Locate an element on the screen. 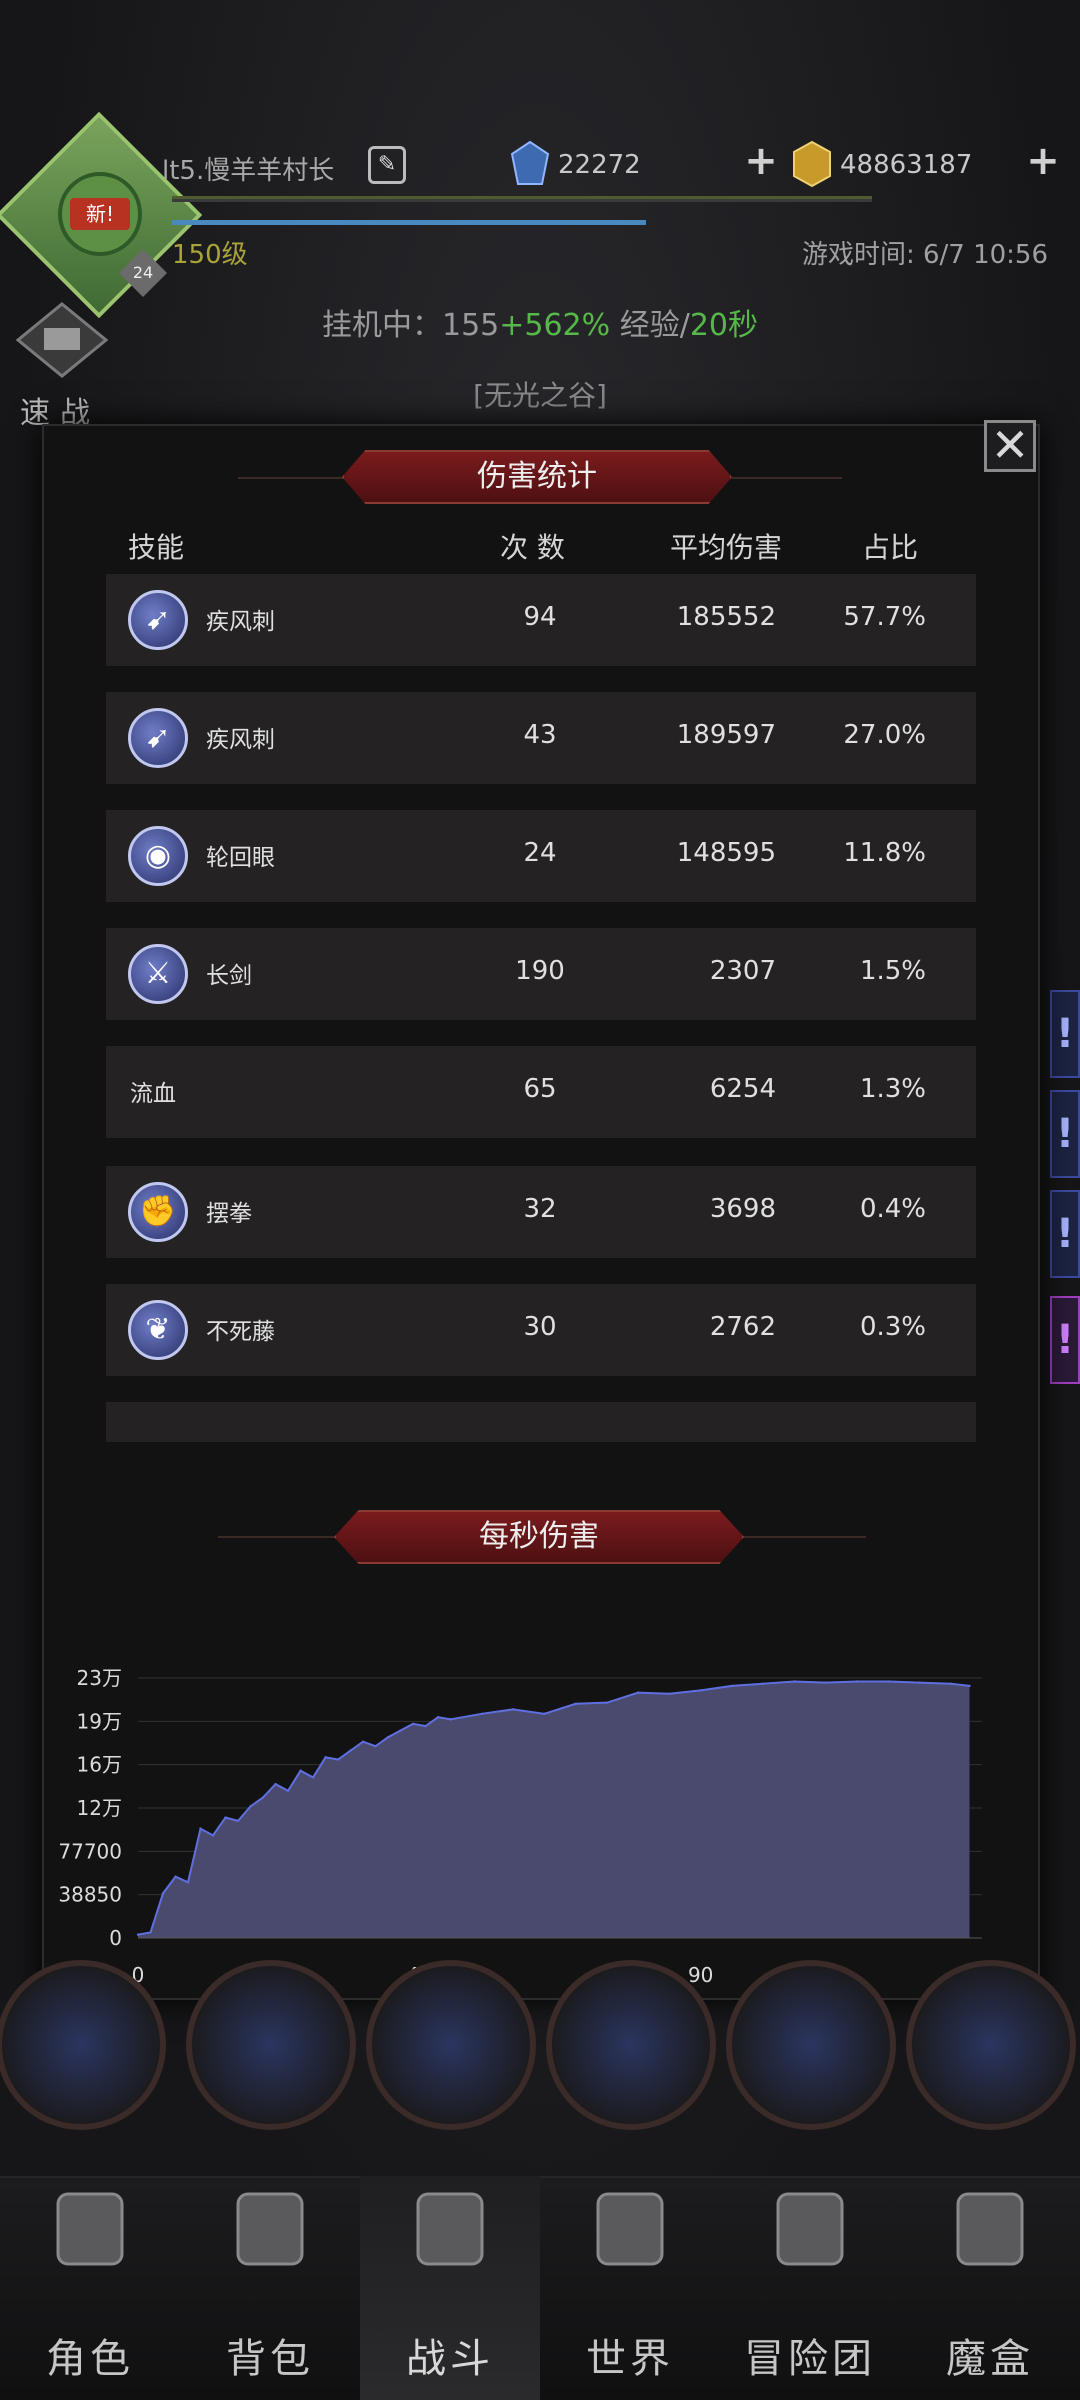 Image resolution: width=1080 pixels, height=2400 pixels. avatar-level-tag: 24 is located at coordinates (143, 273).